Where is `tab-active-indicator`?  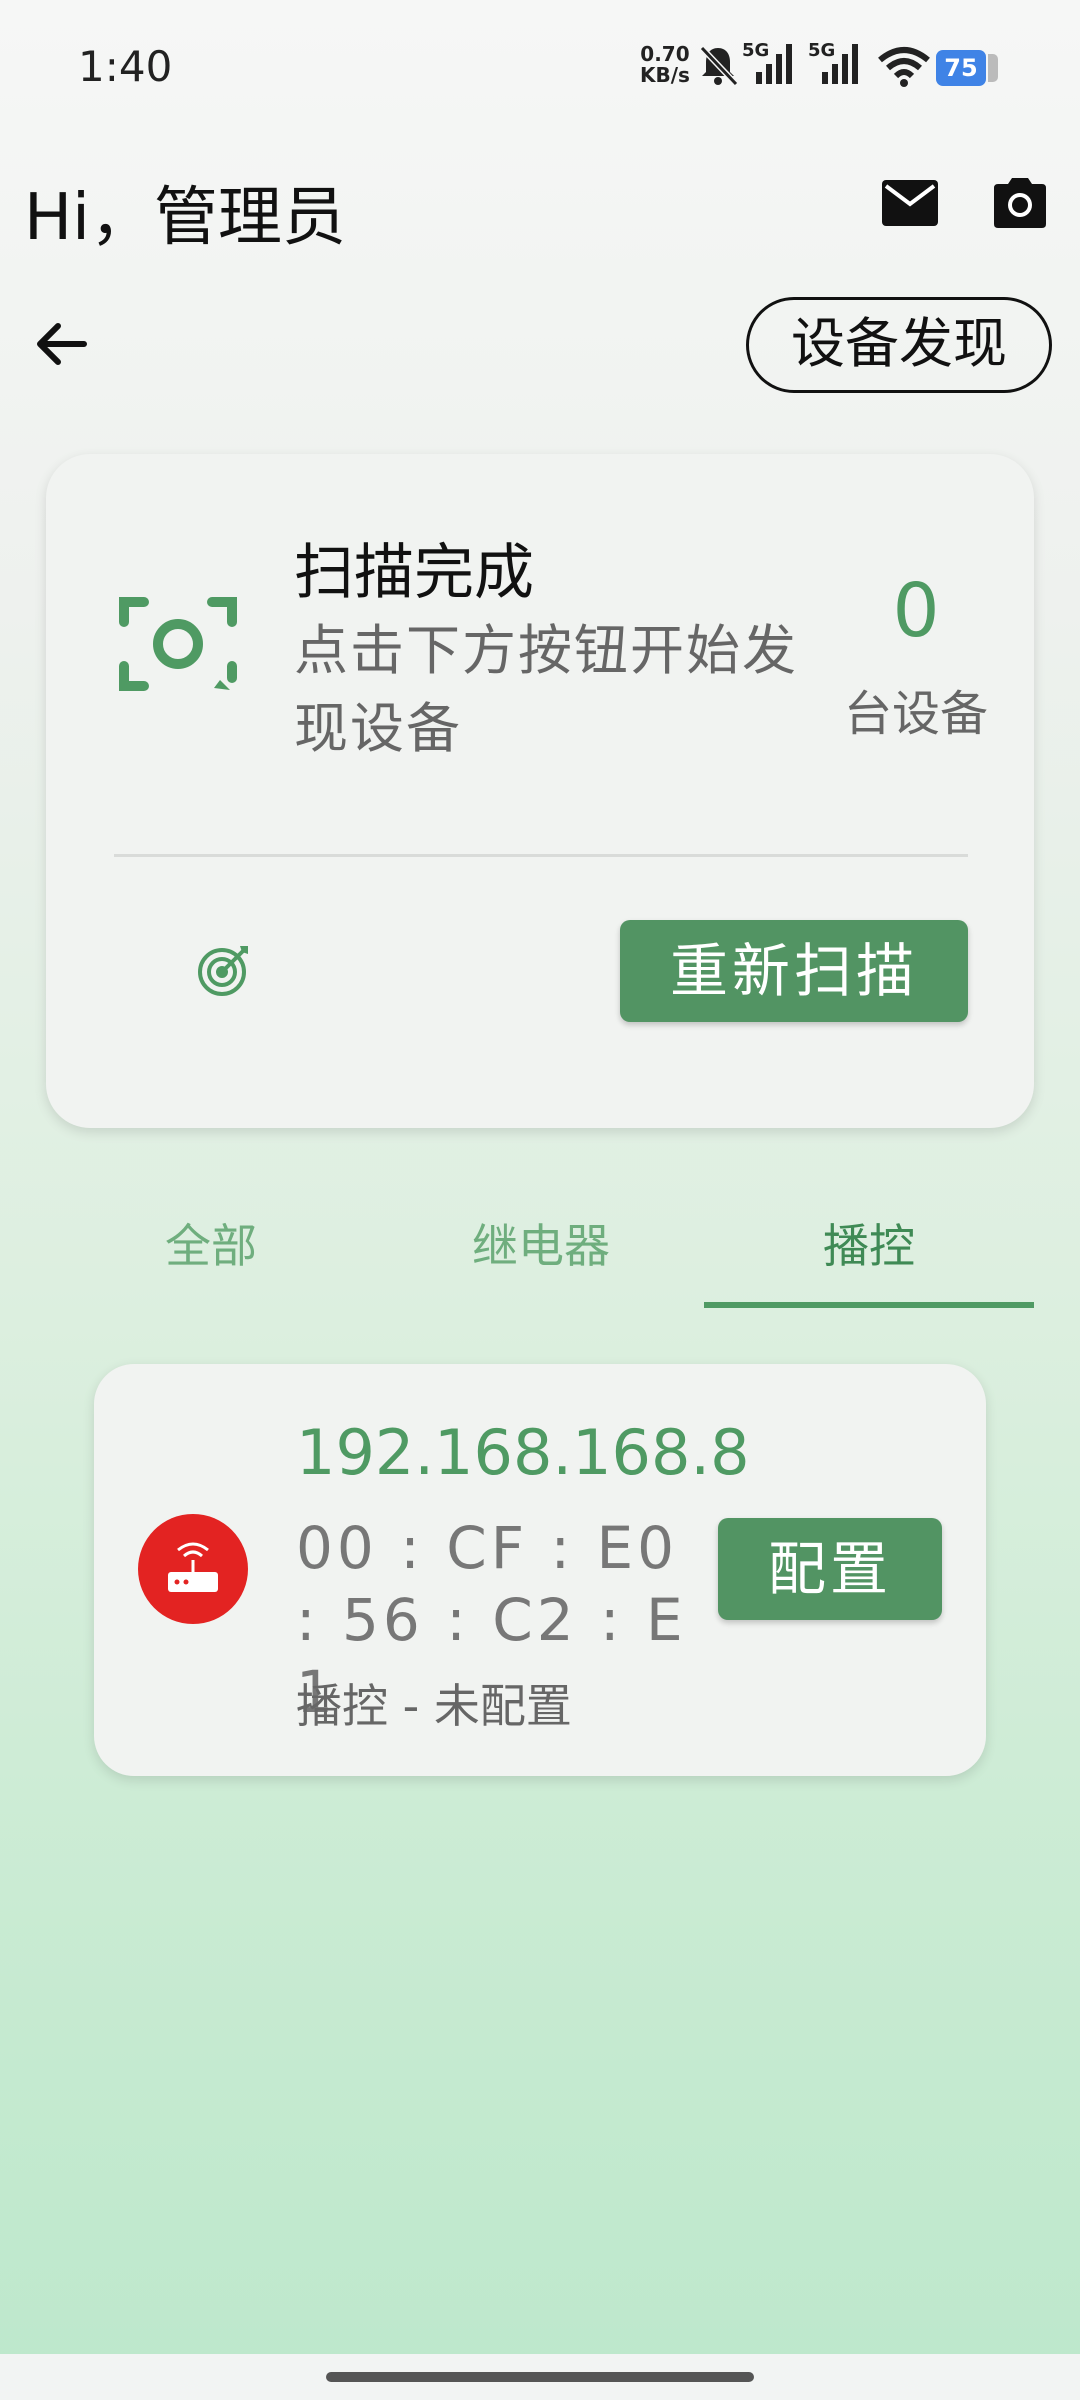 tab-active-indicator is located at coordinates (869, 1305).